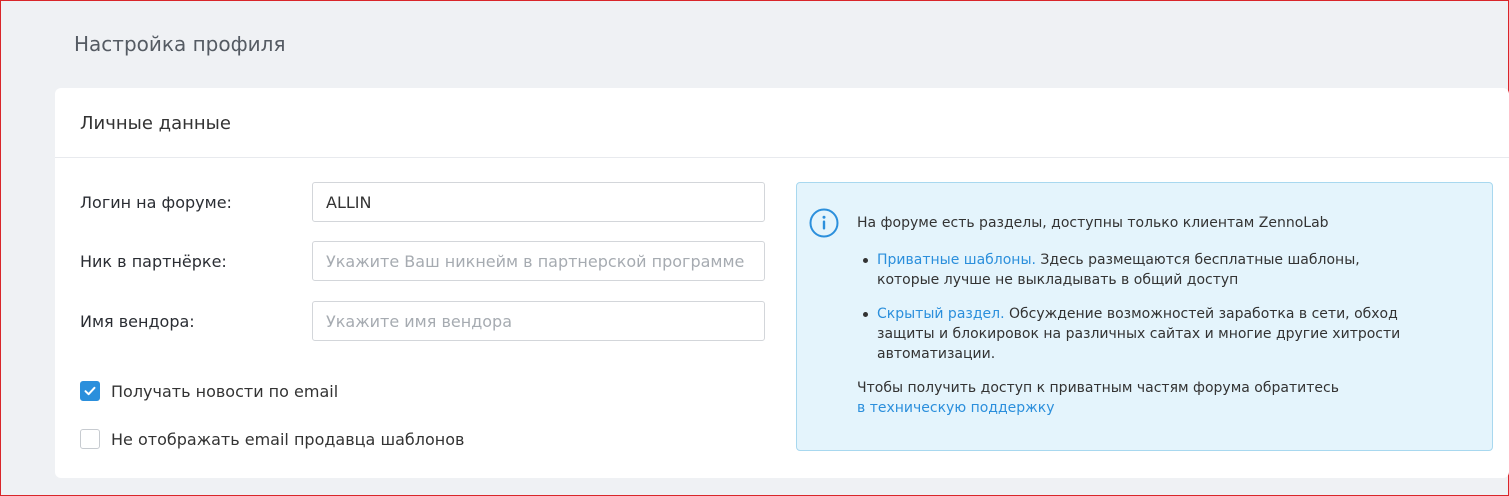 The height and width of the screenshot is (496, 1509). Describe the element at coordinates (824, 223) in the screenshot. I see `info-circle-icon` at that location.